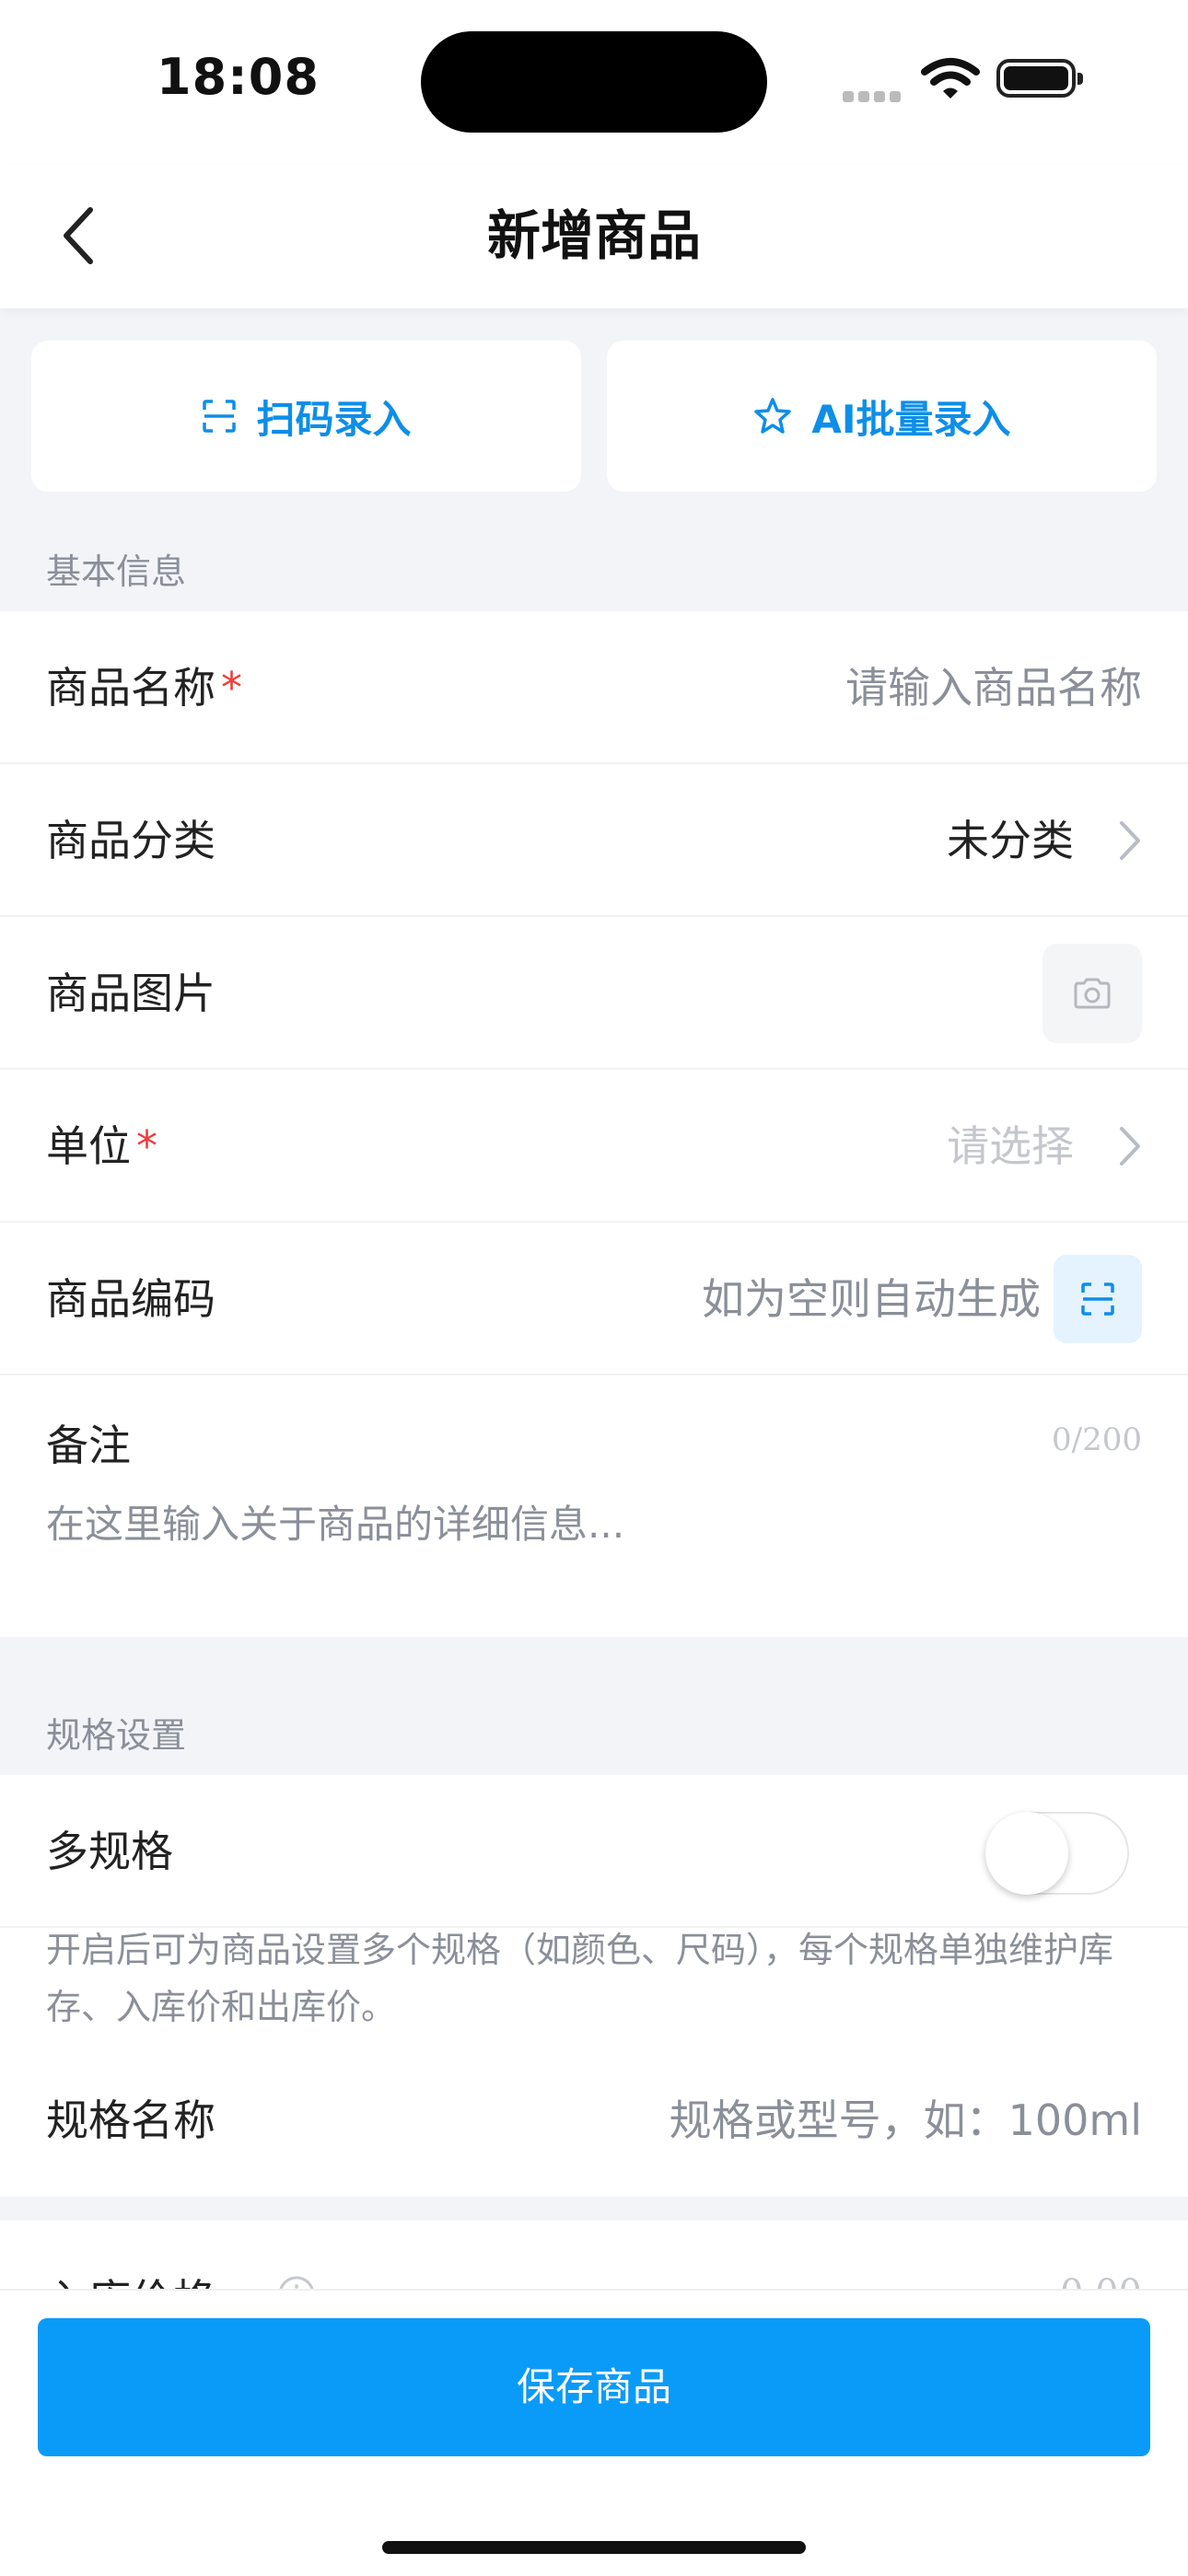  I want to click on scan-code-button, so click(1098, 1299).